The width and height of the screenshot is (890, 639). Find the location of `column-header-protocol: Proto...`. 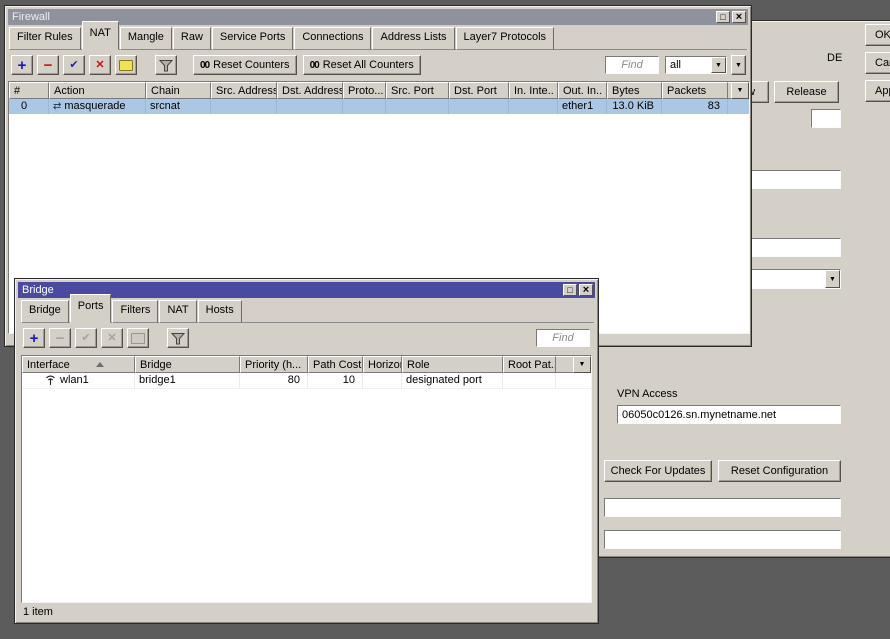

column-header-protocol: Proto... is located at coordinates (364, 90).